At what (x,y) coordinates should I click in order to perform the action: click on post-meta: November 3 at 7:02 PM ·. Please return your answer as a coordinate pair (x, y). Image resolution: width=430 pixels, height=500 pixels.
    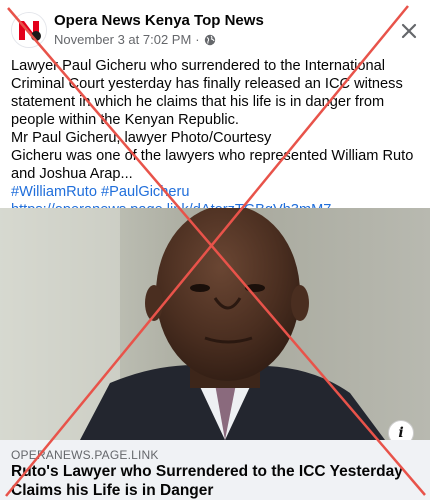
    Looking at the image, I should click on (135, 39).